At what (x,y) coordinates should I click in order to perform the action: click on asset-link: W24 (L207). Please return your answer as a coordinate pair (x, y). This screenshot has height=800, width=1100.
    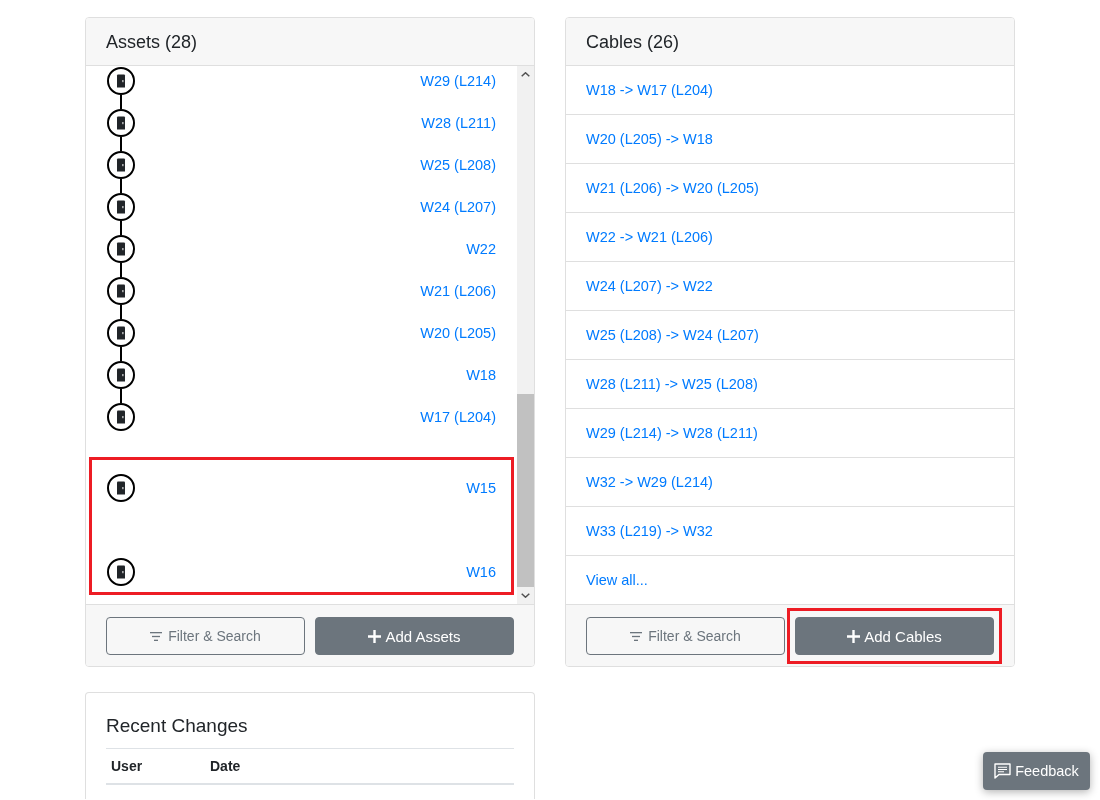
    Looking at the image, I should click on (458, 207).